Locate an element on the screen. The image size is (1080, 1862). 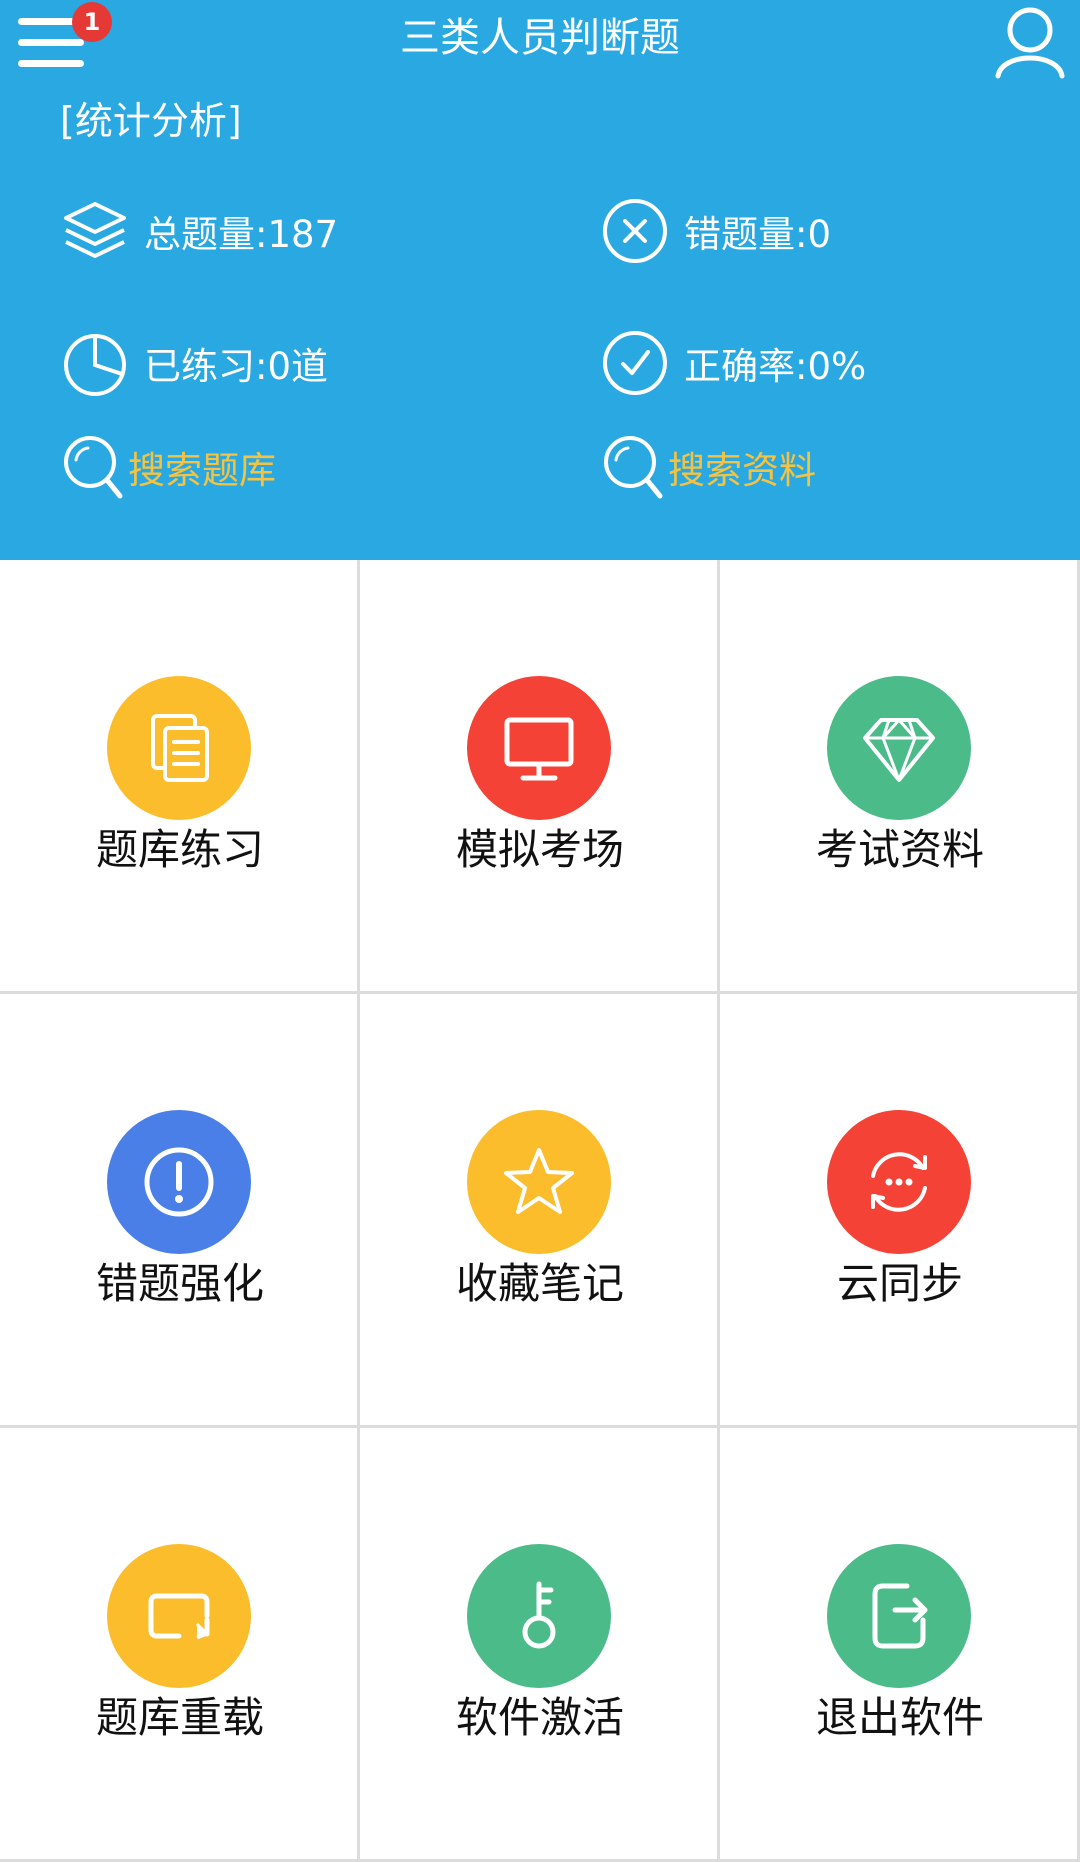
favorites-notes-icon-bg is located at coordinates (539, 1182).